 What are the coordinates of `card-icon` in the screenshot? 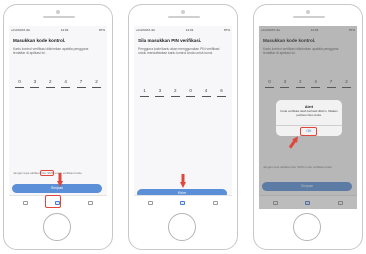 It's located at (183, 202).